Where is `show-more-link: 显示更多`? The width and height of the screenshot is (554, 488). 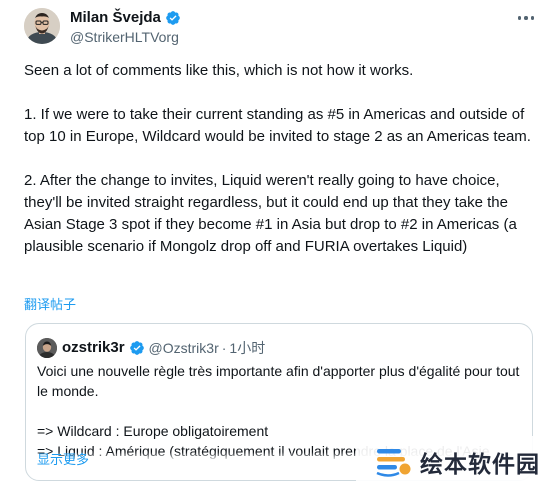 show-more-link: 显示更多 is located at coordinates (63, 460).